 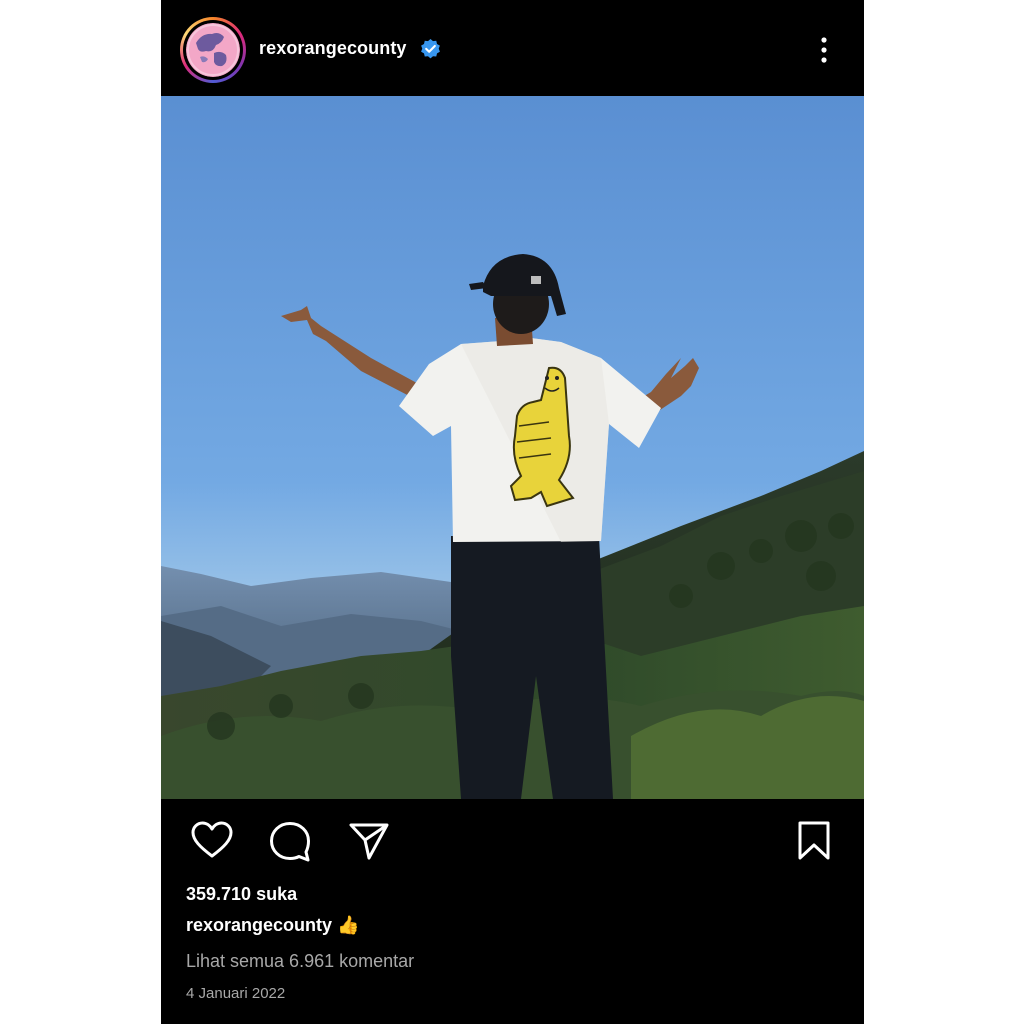 What do you see at coordinates (824, 51) in the screenshot?
I see `more-vertical-icon` at bounding box center [824, 51].